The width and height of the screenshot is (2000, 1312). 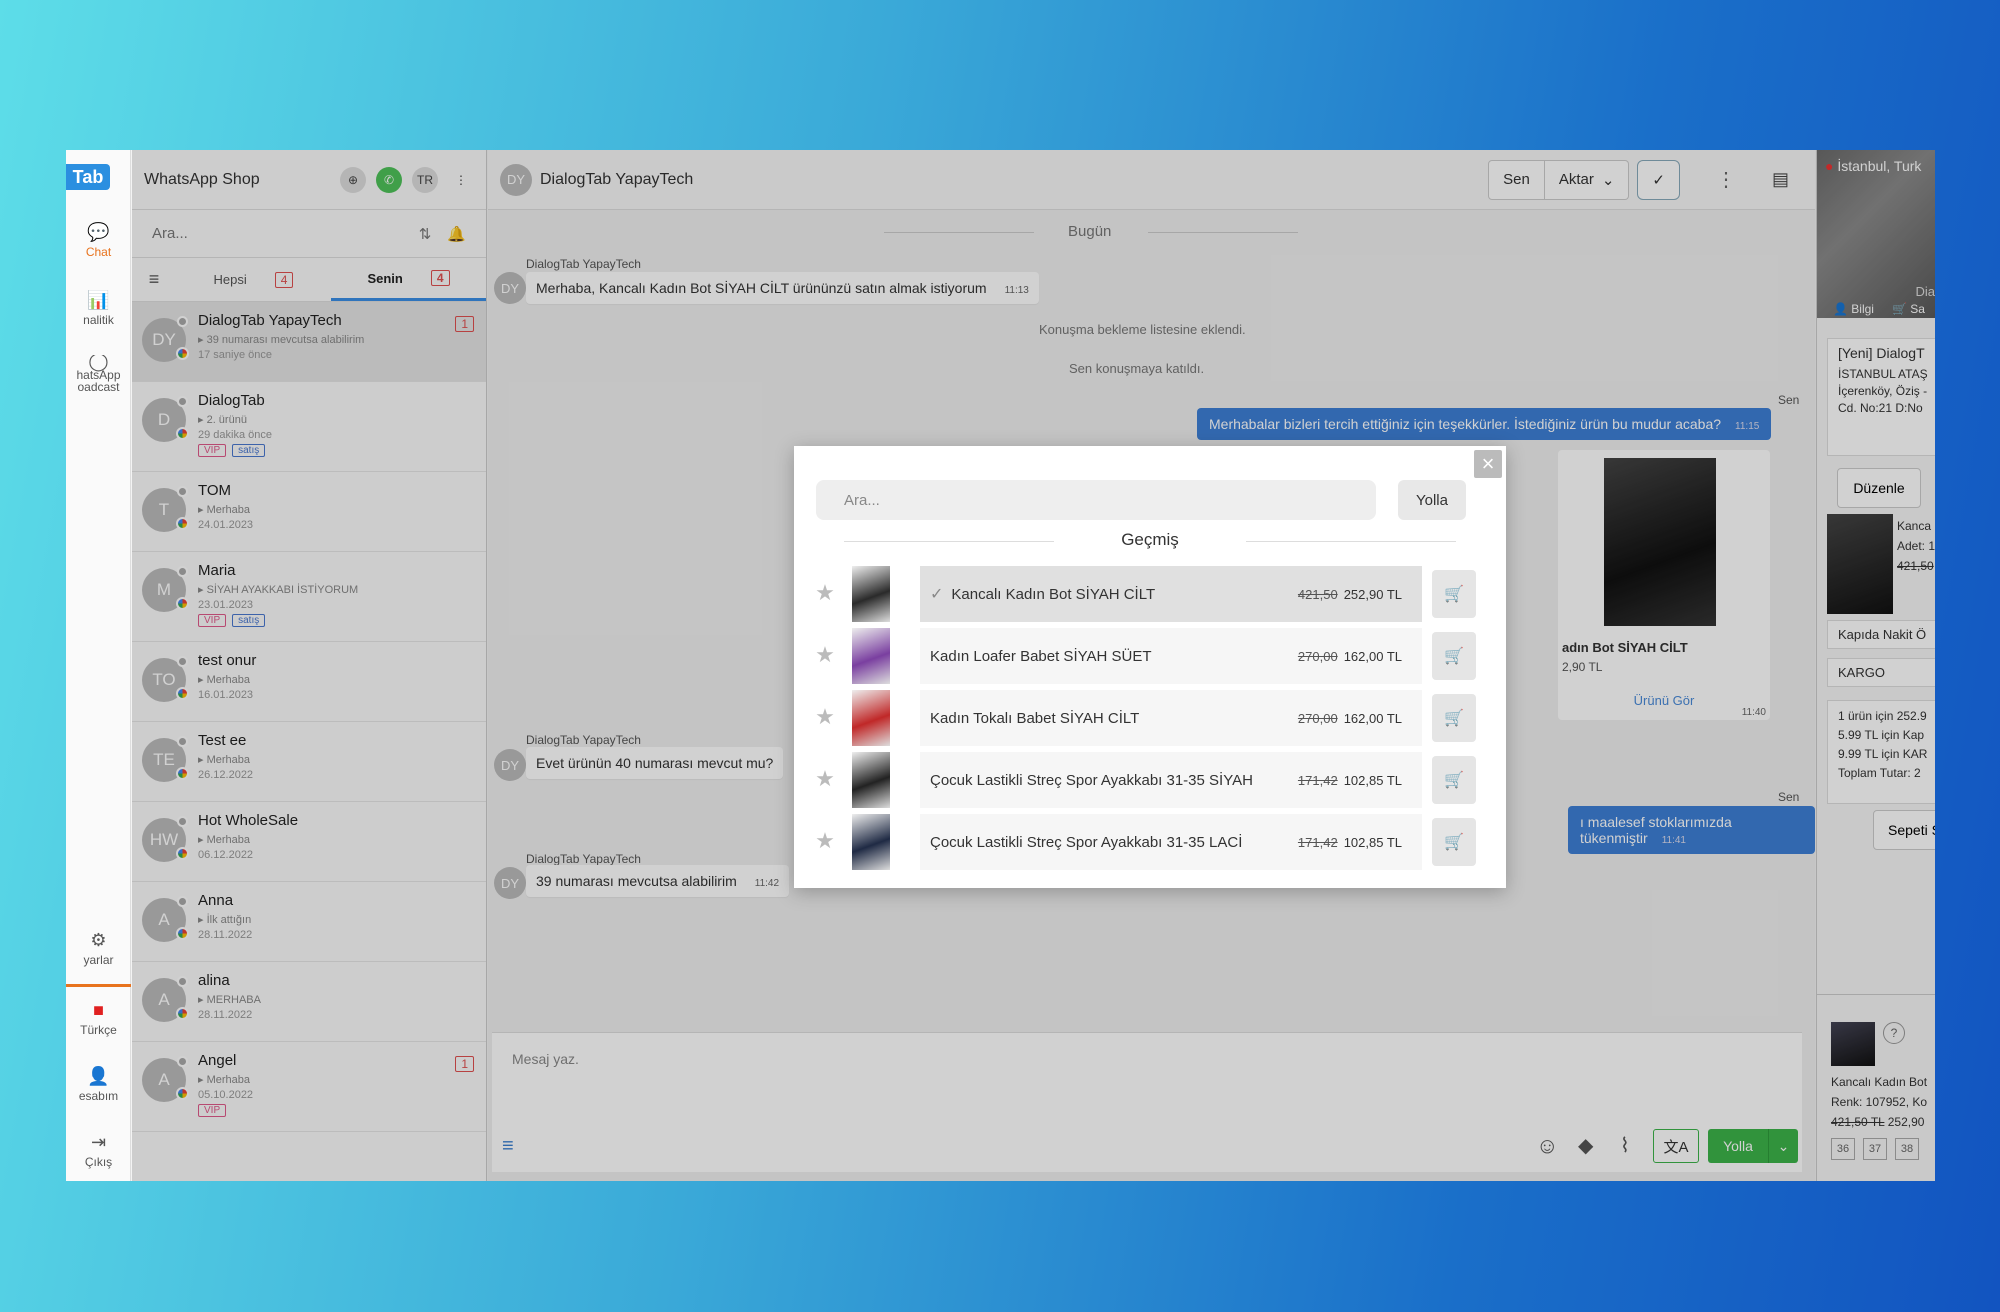 I want to click on conversation-name: Hot WholeSale, so click(x=248, y=820).